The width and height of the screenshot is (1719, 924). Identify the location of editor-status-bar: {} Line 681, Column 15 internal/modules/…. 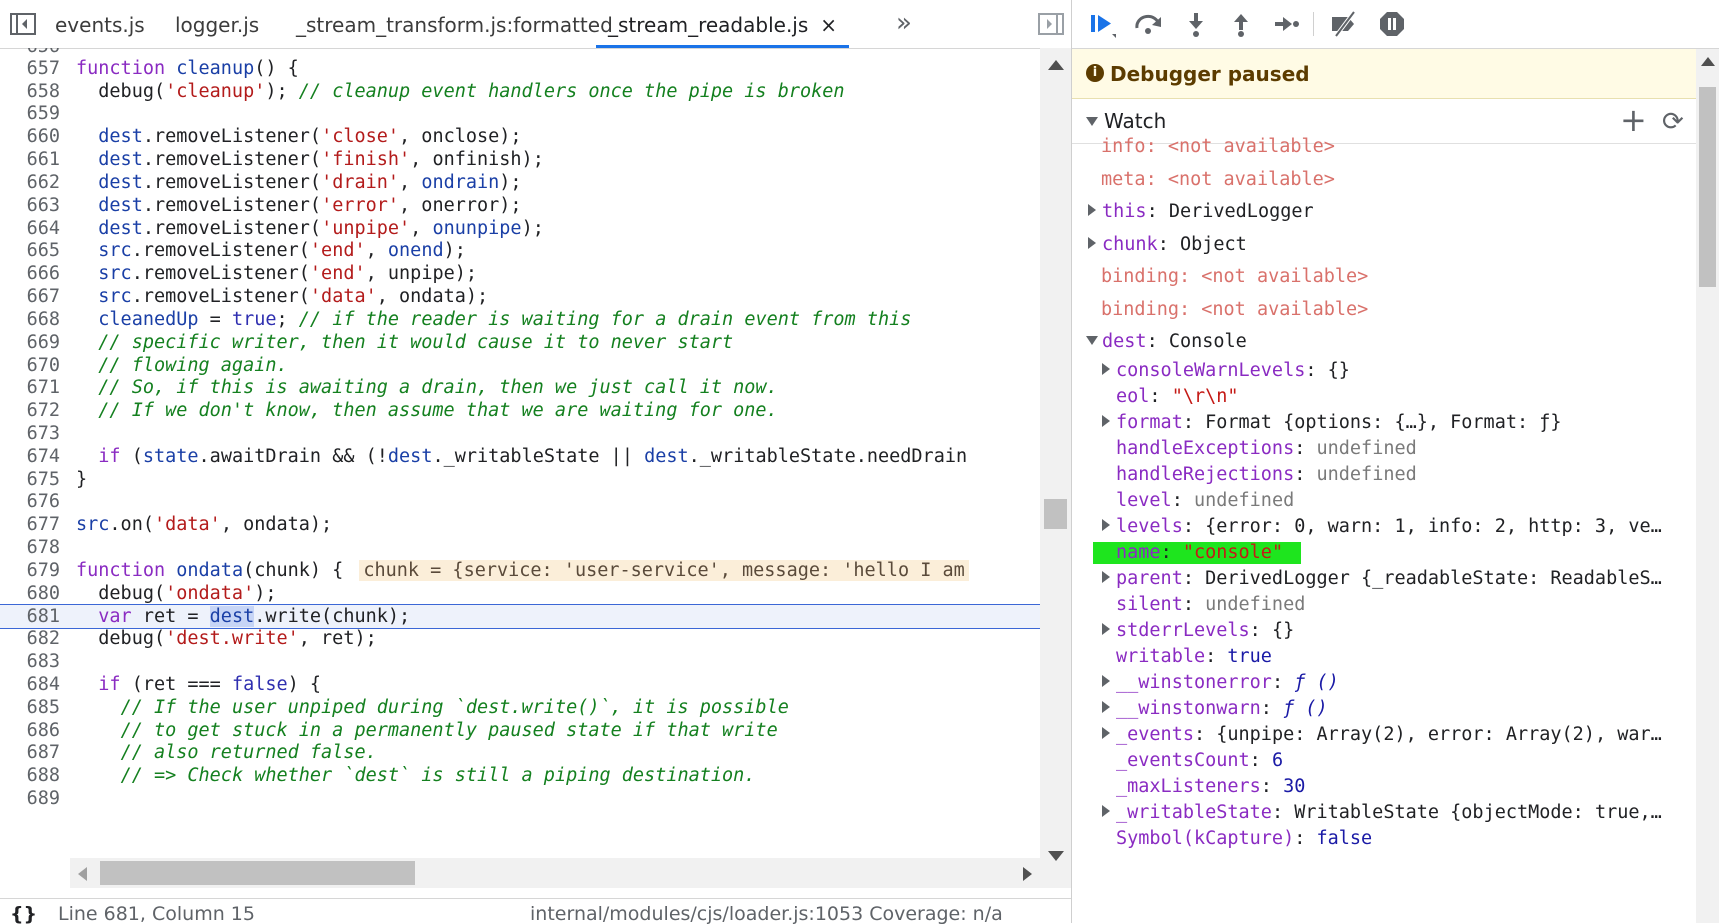
(535, 911).